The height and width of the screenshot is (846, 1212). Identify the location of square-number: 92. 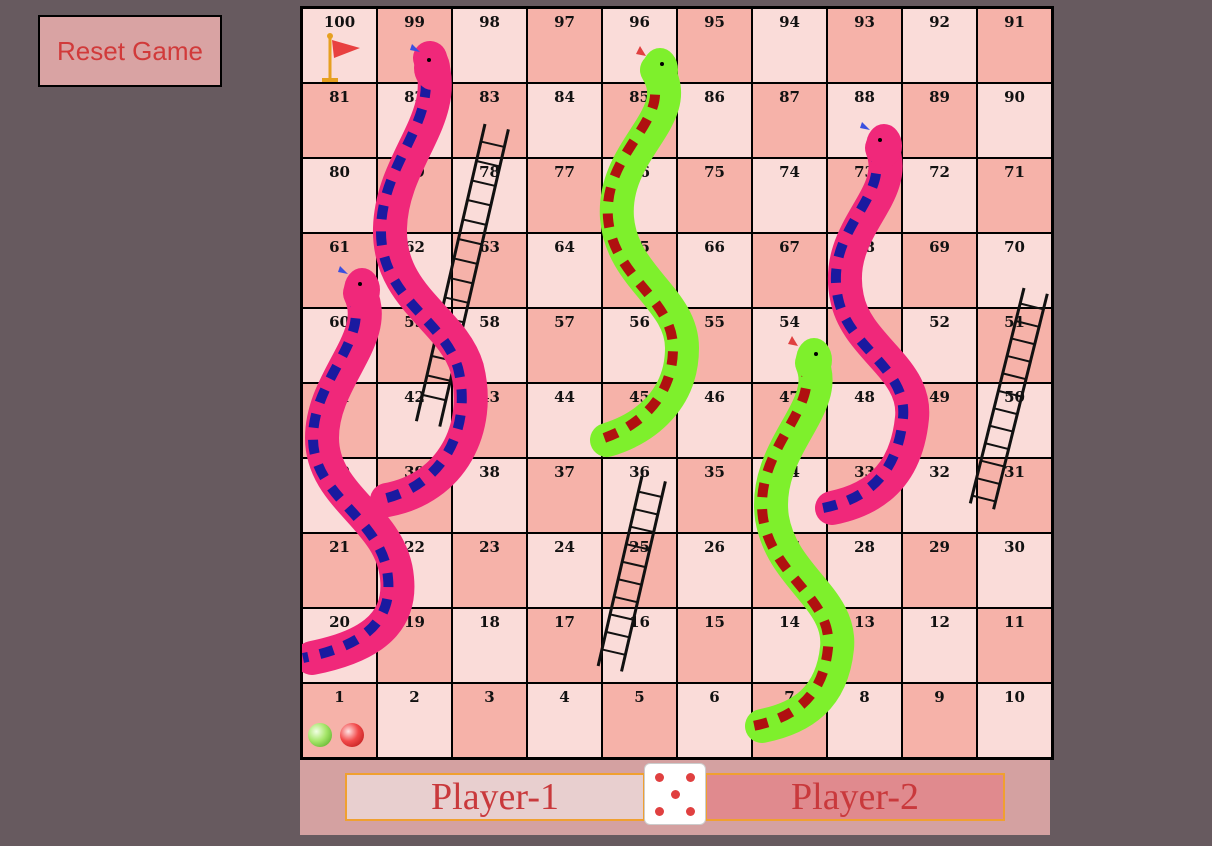
(939, 22).